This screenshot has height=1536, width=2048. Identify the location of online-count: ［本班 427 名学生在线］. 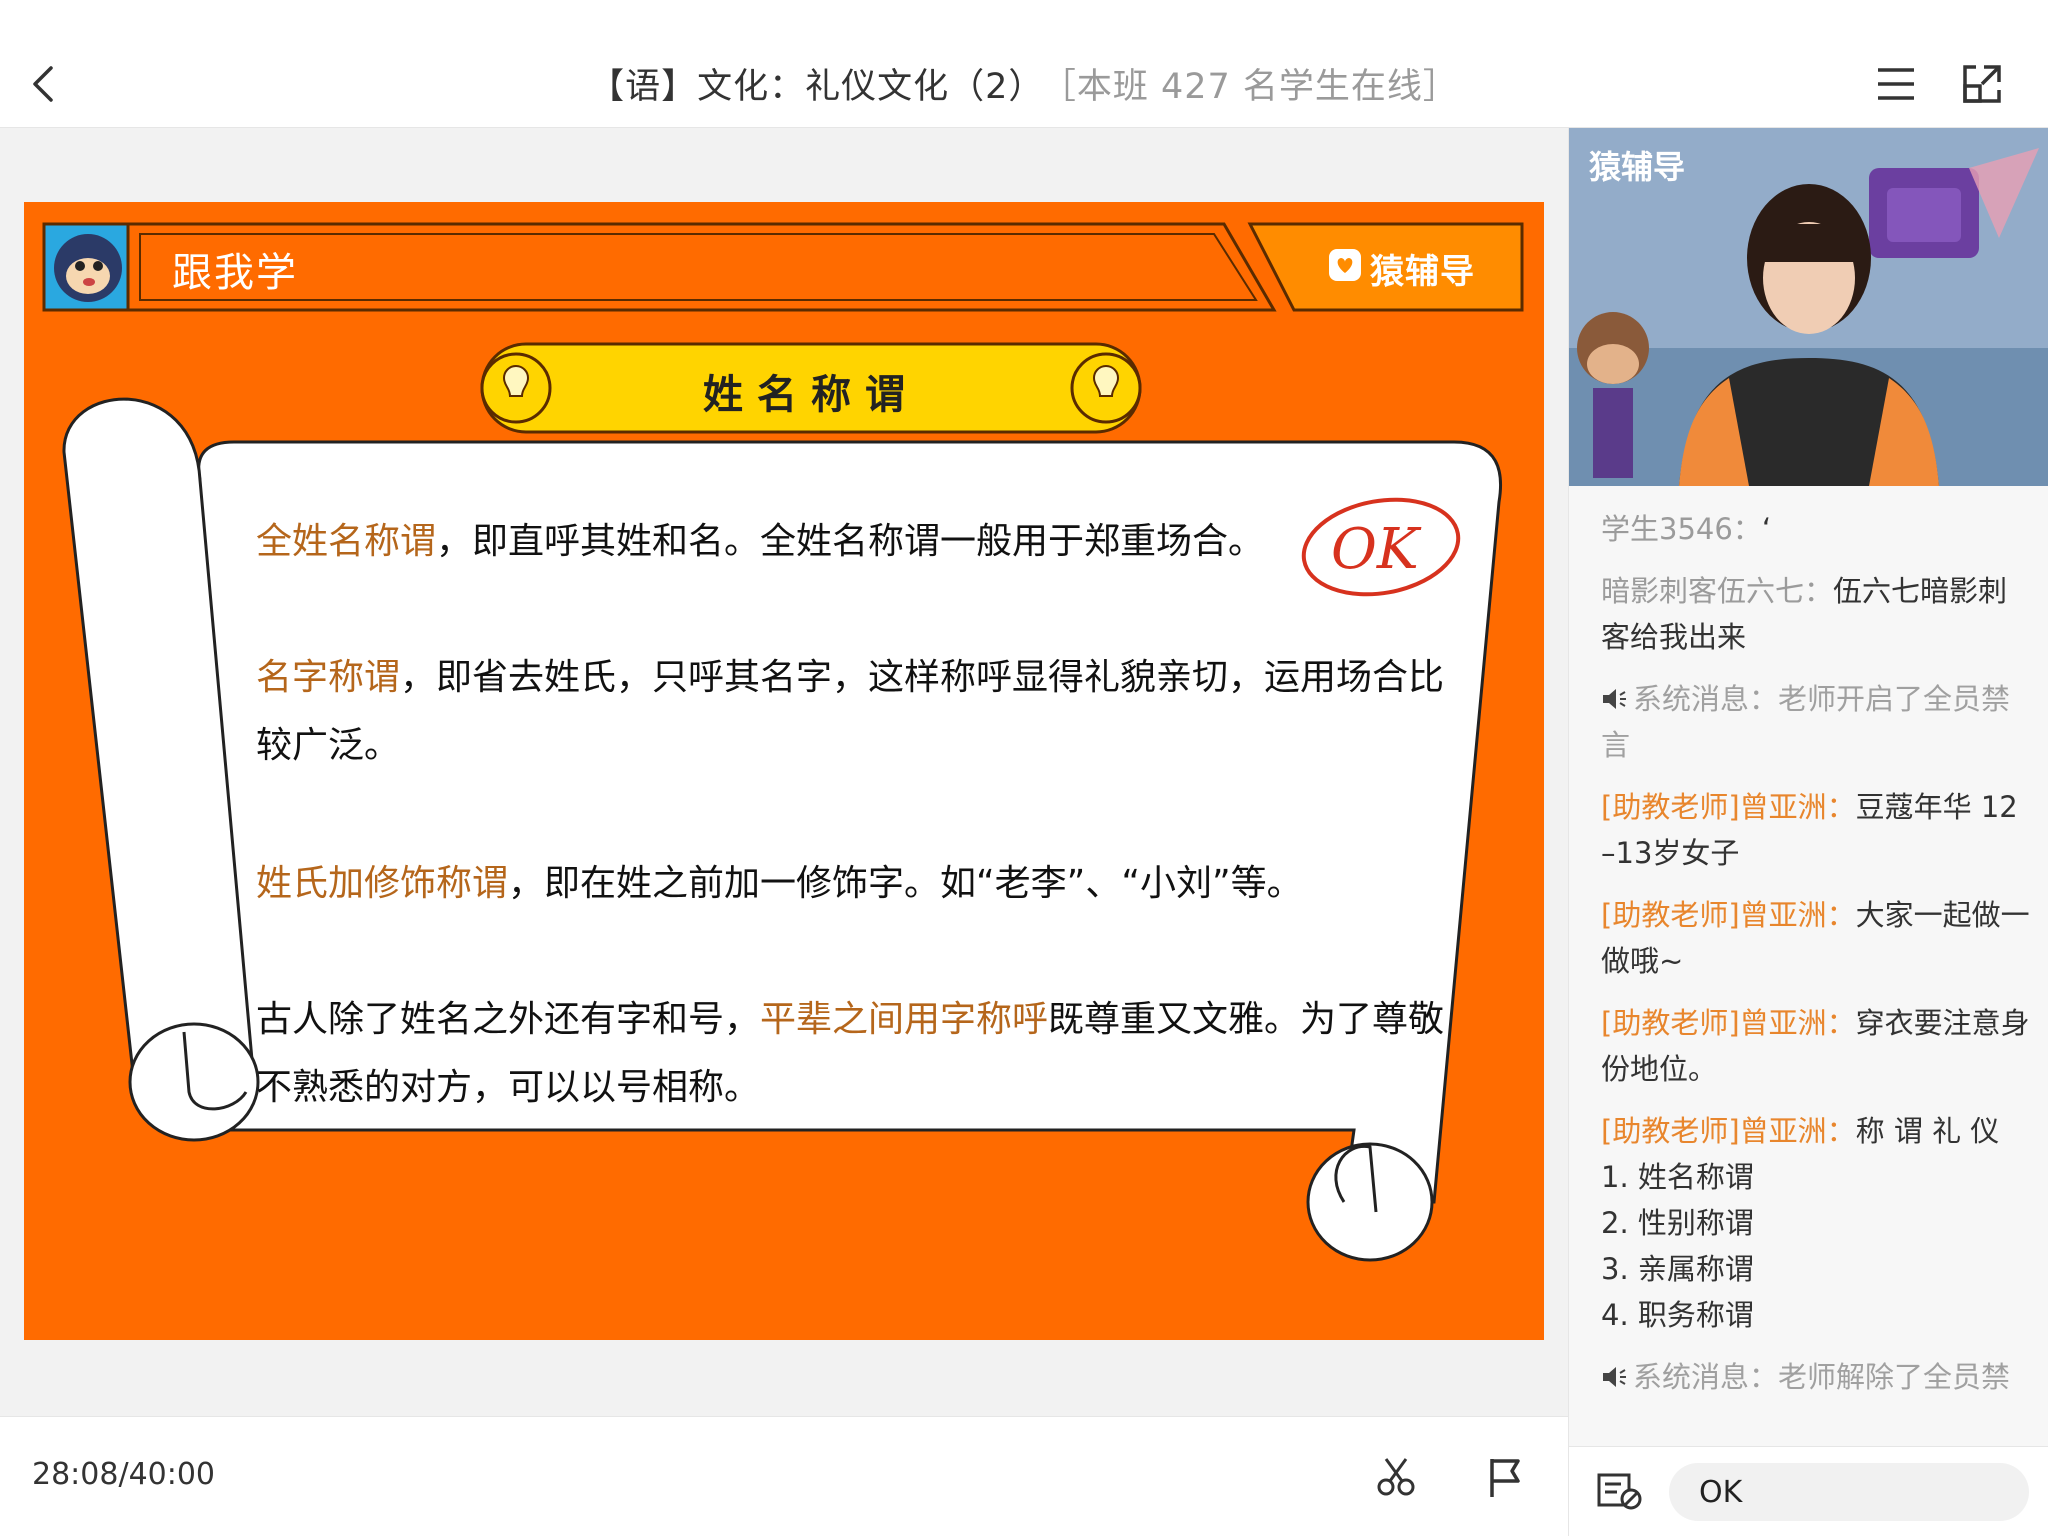
(1258, 87).